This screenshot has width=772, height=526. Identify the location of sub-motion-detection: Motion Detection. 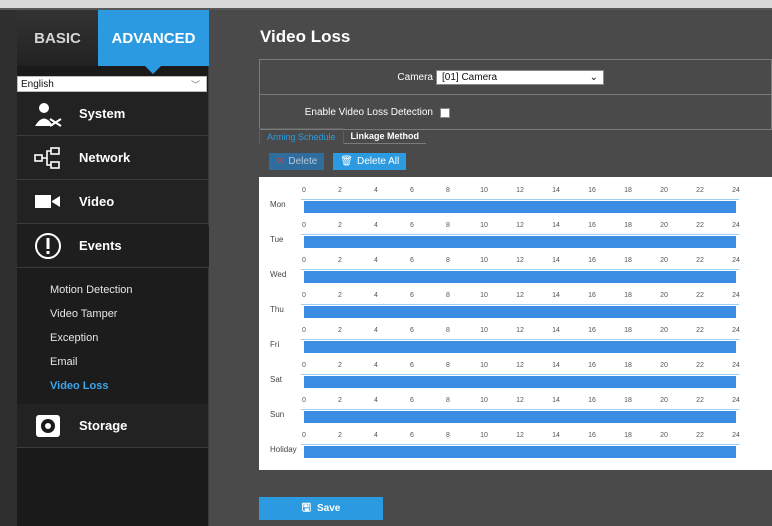
(112, 290).